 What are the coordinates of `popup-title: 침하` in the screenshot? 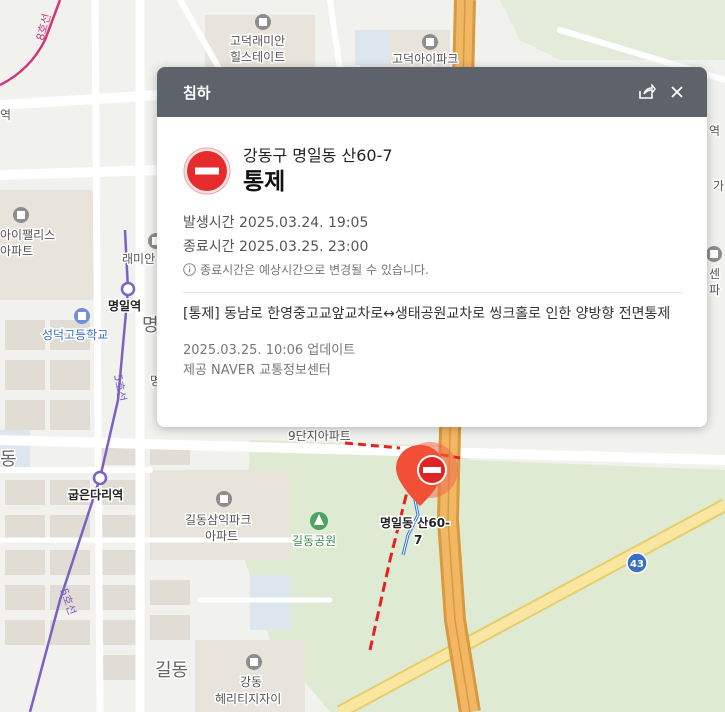 It's located at (197, 92).